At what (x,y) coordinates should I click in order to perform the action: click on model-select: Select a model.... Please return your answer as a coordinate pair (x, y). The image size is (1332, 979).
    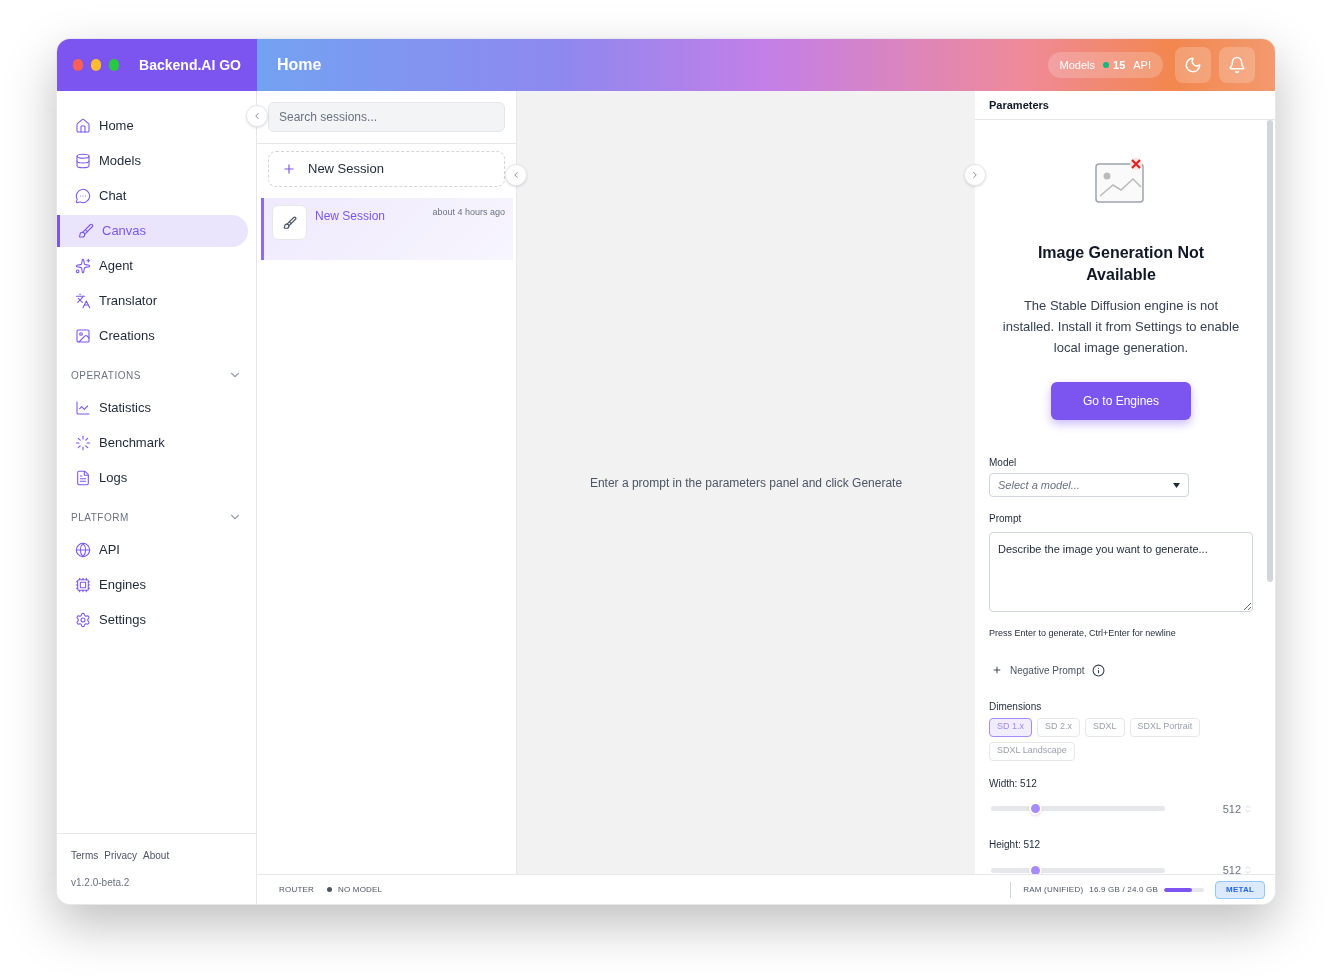
    Looking at the image, I should click on (1089, 485).